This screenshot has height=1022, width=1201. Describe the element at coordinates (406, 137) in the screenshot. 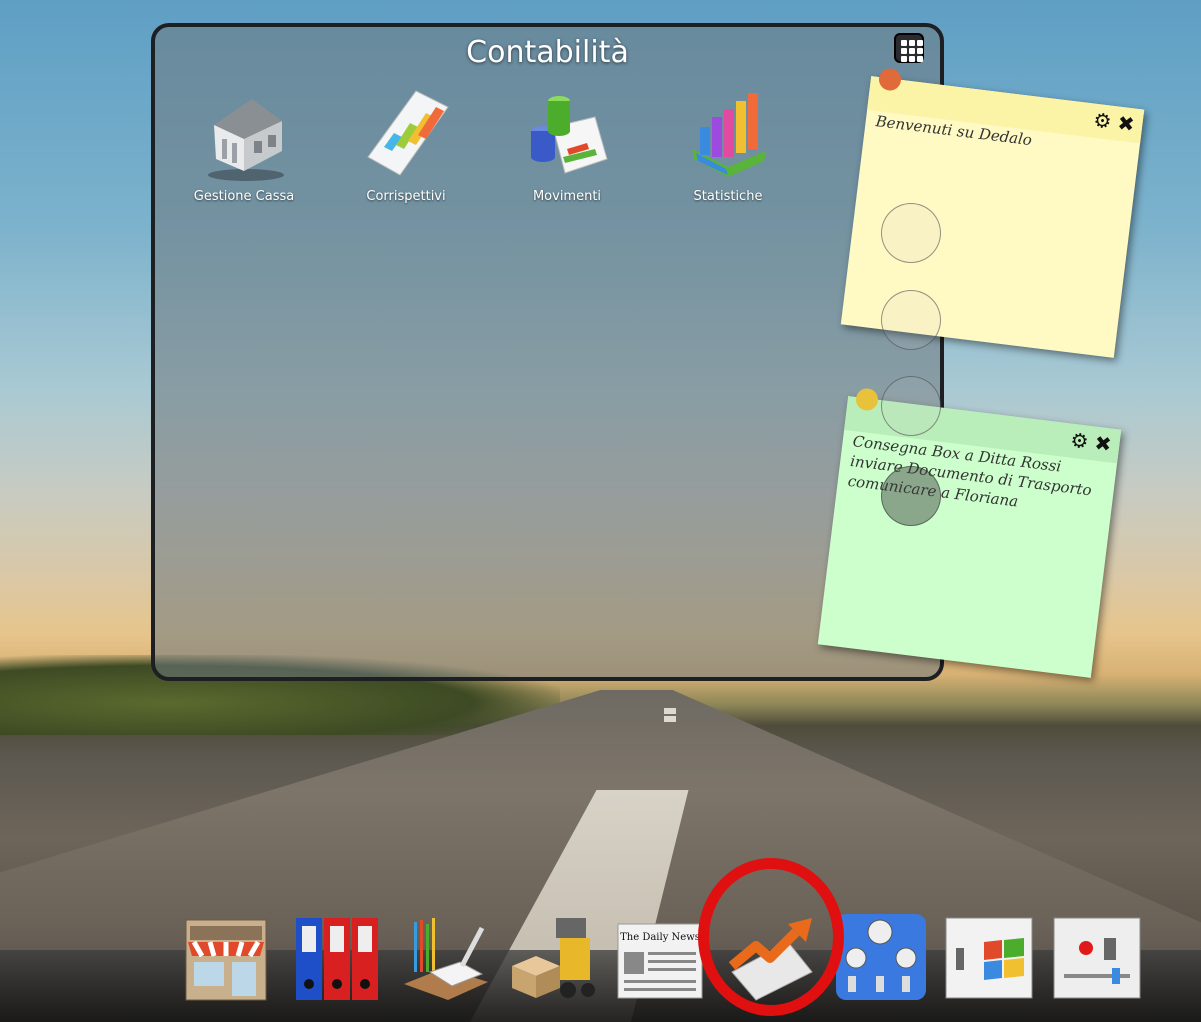

I see `spreadsheet-icon` at that location.